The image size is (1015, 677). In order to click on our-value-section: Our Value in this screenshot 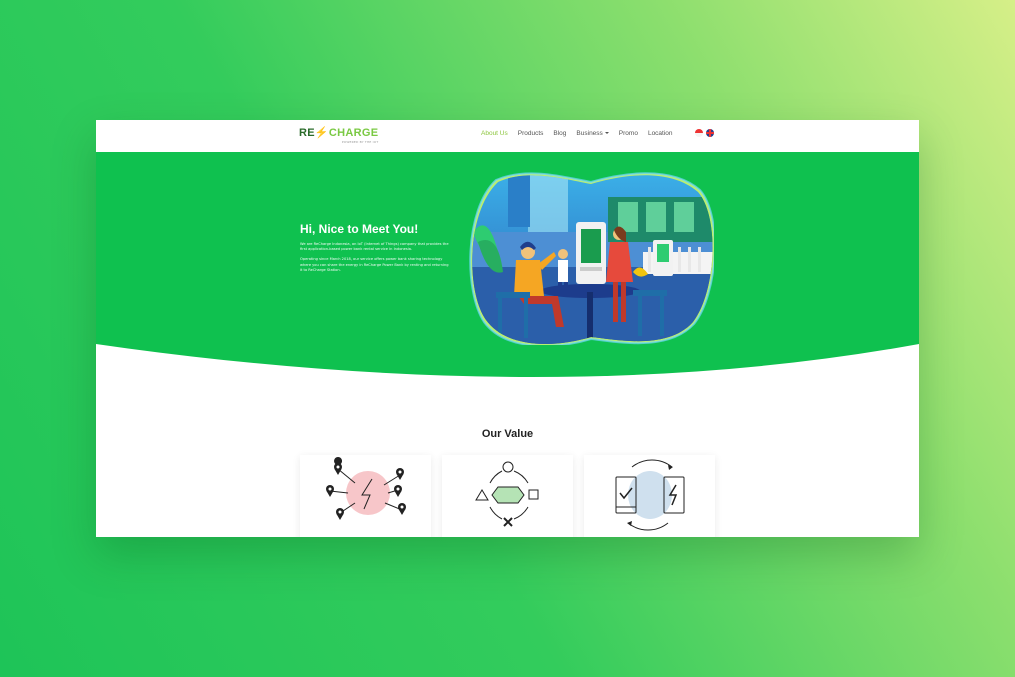, I will do `click(507, 434)`.